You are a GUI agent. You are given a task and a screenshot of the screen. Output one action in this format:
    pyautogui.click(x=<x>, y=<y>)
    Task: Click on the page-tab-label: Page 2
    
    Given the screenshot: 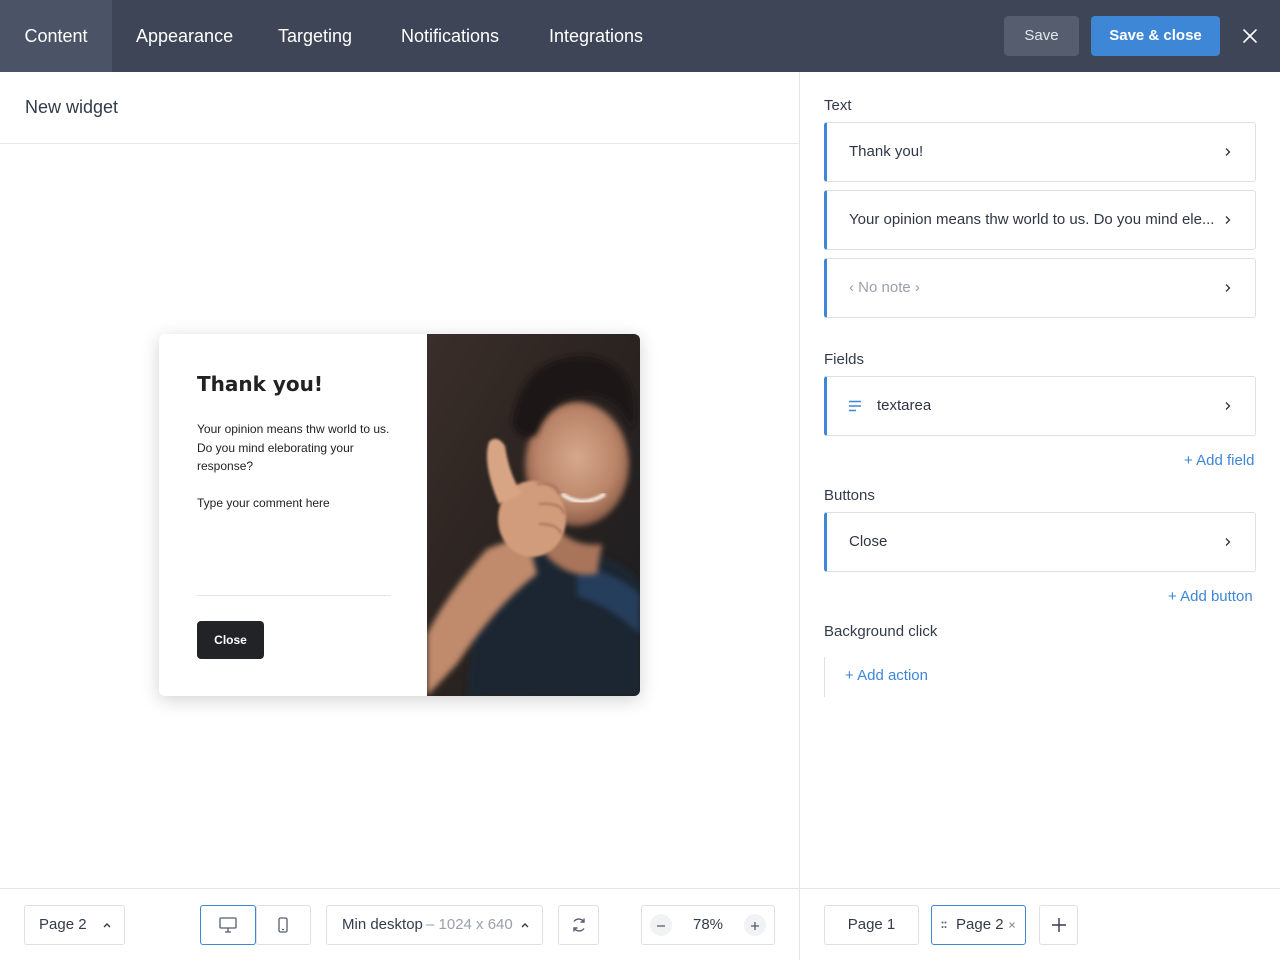 What is the action you would take?
    pyautogui.click(x=980, y=924)
    